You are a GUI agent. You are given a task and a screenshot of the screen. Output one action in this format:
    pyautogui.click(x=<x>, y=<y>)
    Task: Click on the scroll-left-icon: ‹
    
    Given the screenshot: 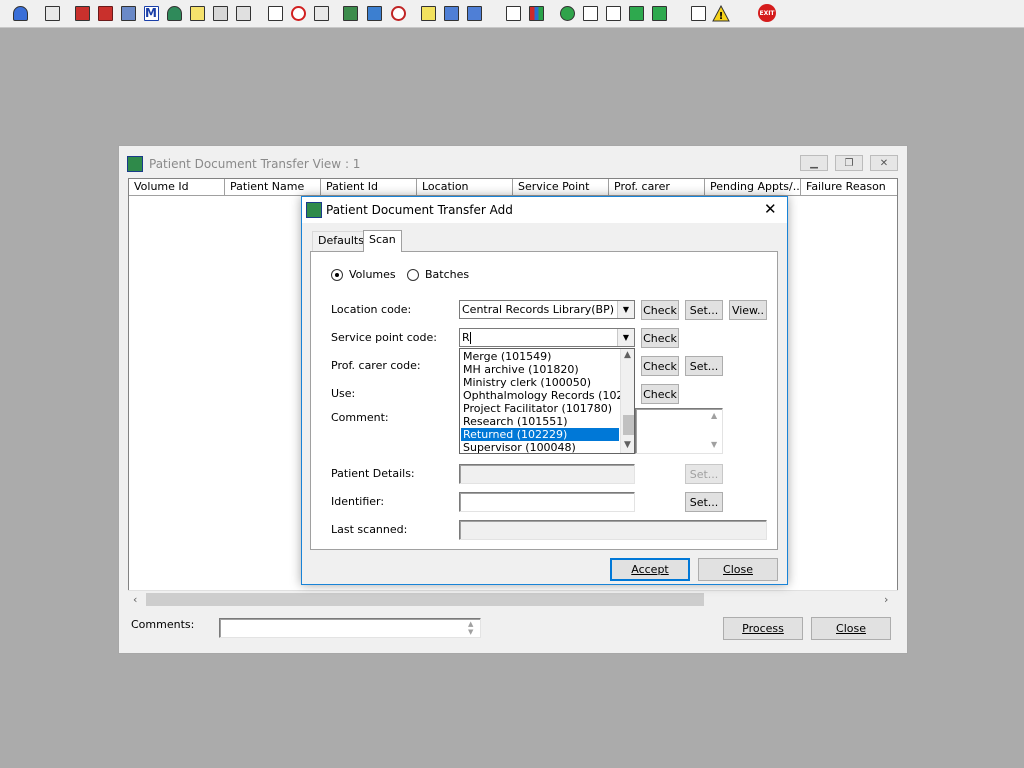 What is the action you would take?
    pyautogui.click(x=135, y=599)
    